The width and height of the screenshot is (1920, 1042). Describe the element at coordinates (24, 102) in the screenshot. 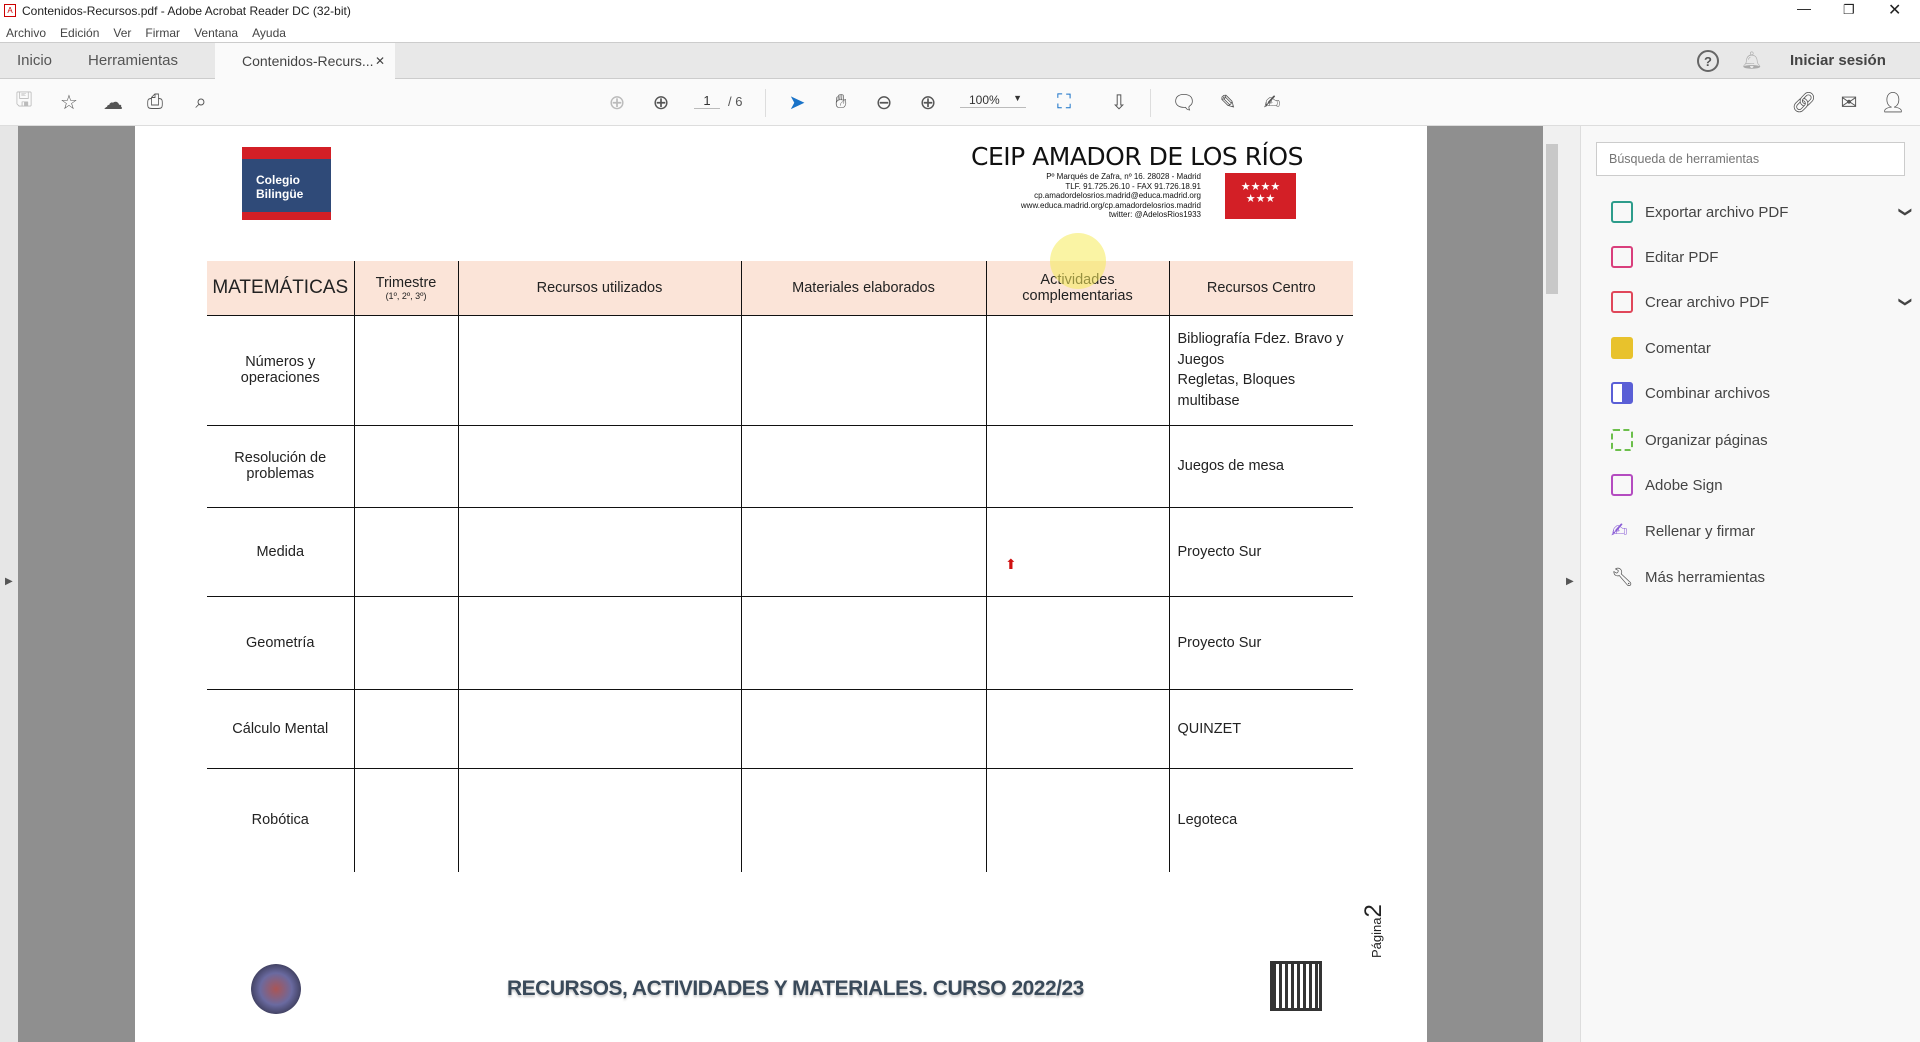

I see `save-icon: 🖫` at that location.